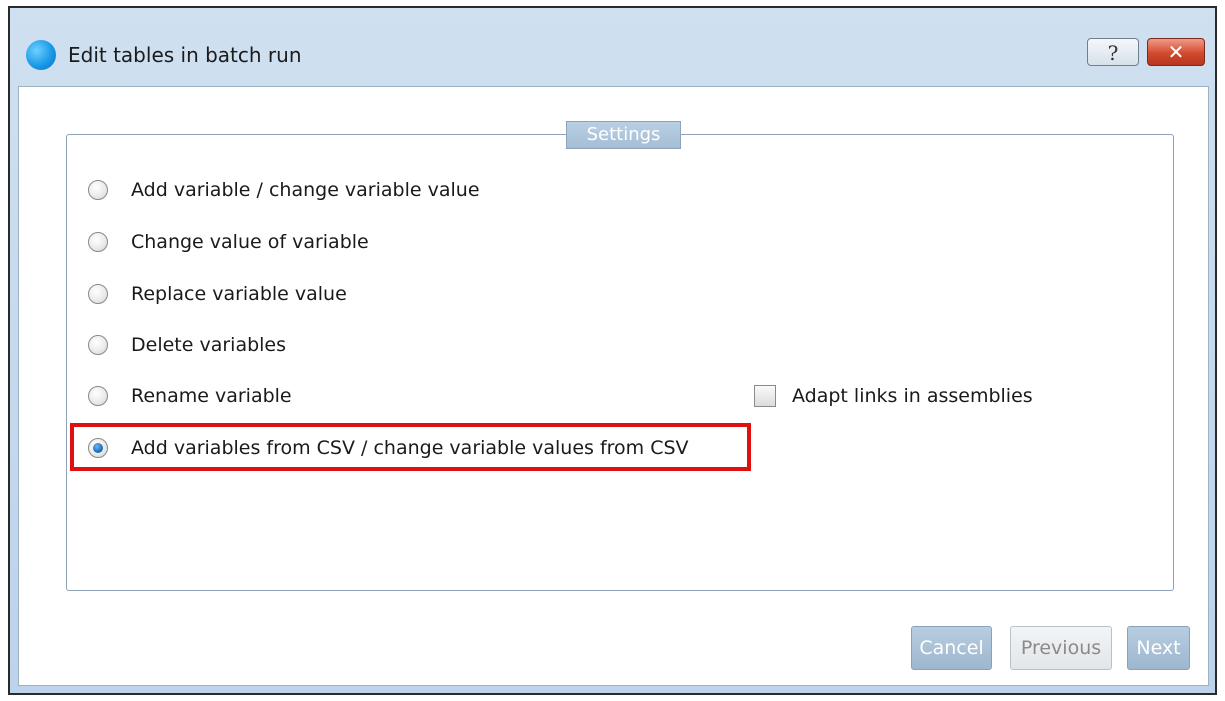  I want to click on close-icon: ✕, so click(1176, 52).